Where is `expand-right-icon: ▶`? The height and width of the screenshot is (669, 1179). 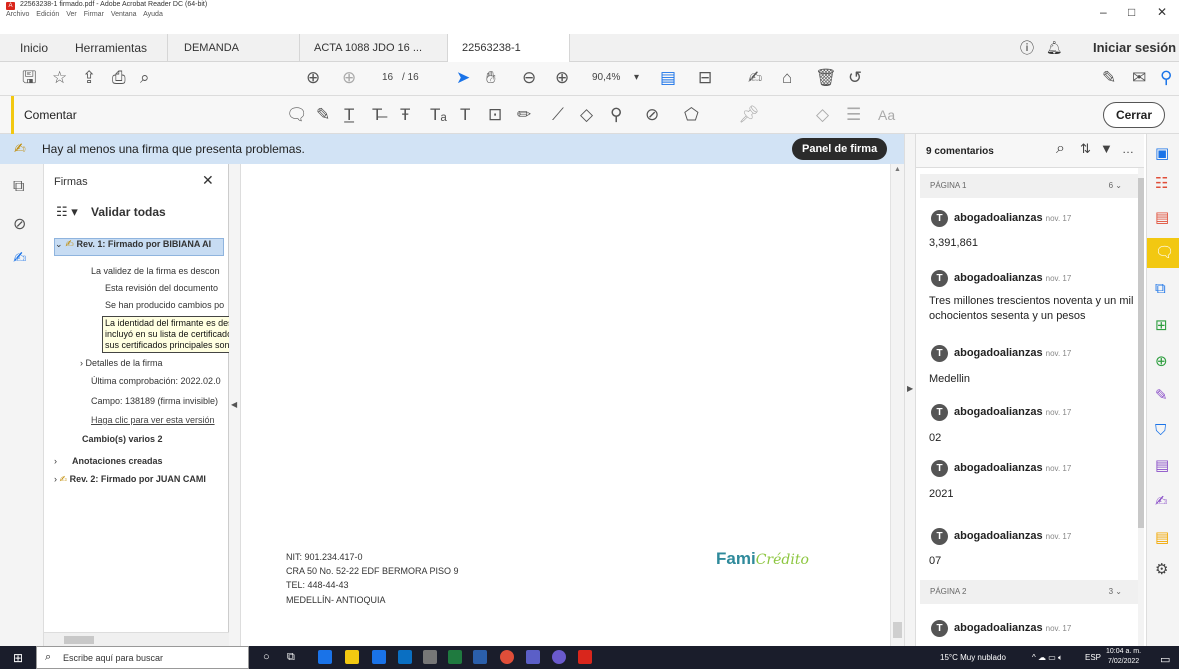
expand-right-icon: ▶ is located at coordinates (910, 388).